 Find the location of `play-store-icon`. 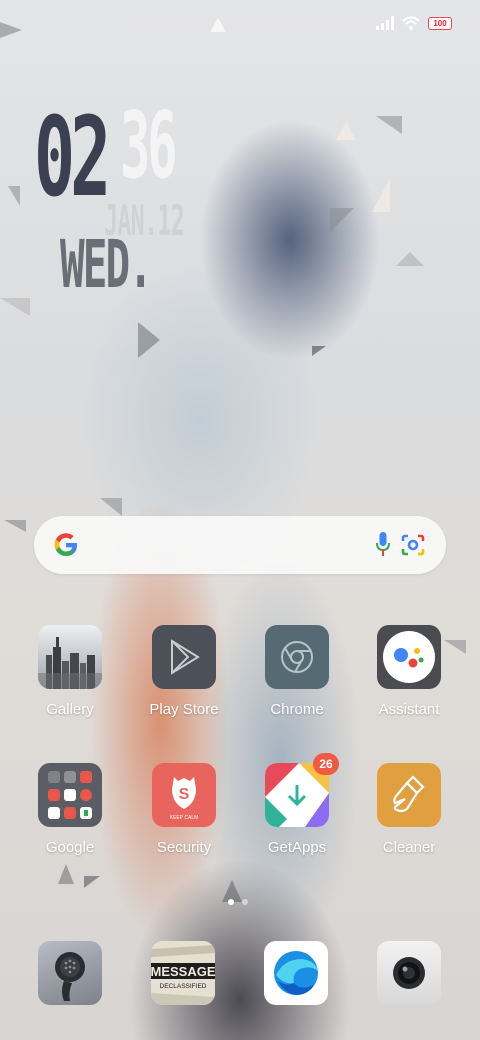

play-store-icon is located at coordinates (184, 657).